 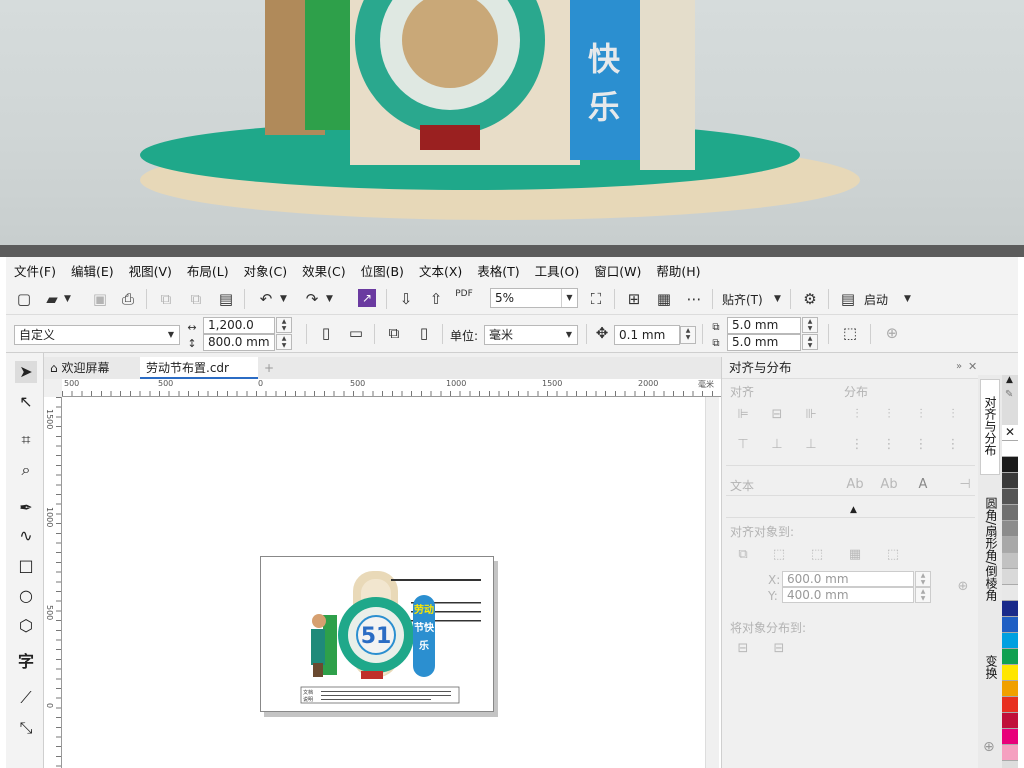 I want to click on no-fill-swatch: ✕, so click(x=1010, y=433).